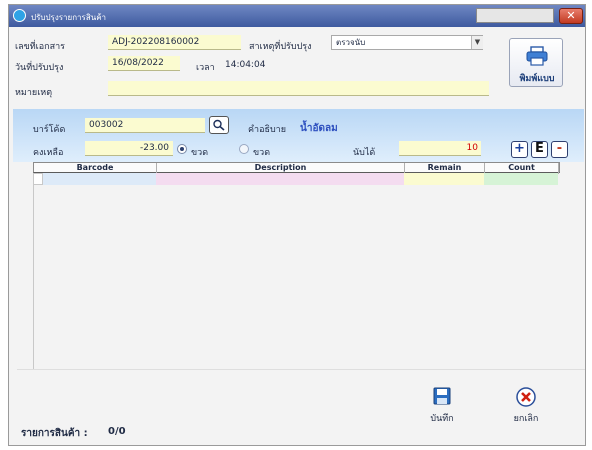 The width and height of the screenshot is (592, 450). Describe the element at coordinates (174, 42) in the screenshot. I see `doc-no-field: ADJ-202208160002` at that location.